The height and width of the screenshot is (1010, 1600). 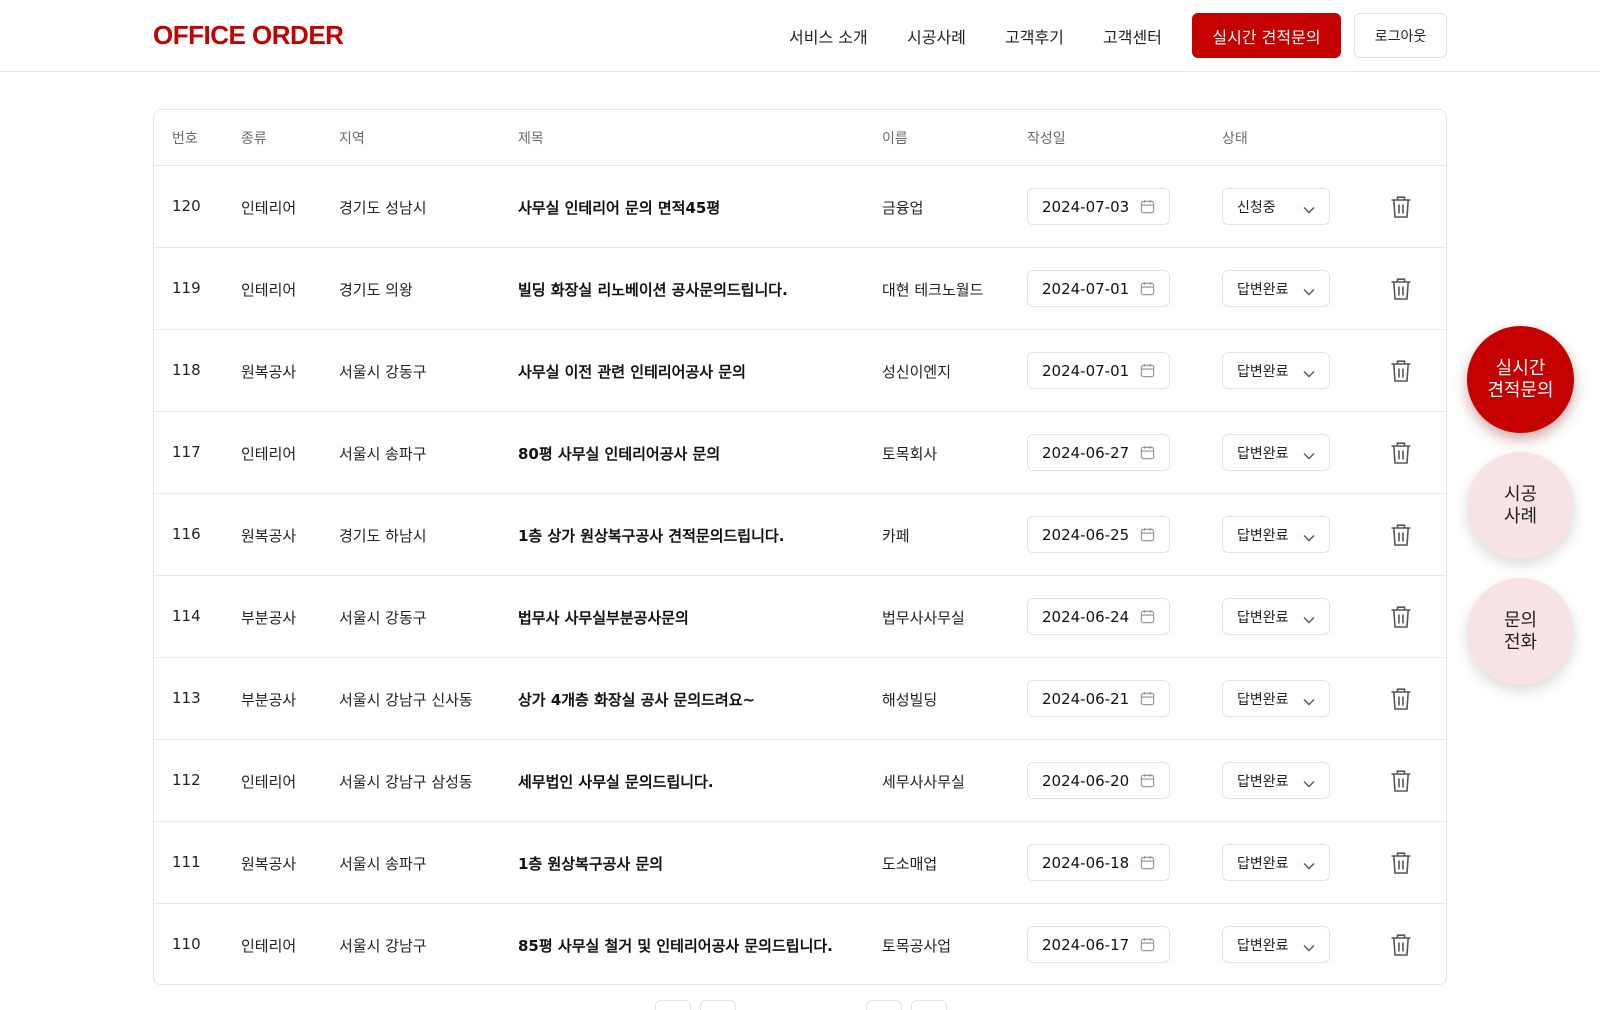 What do you see at coordinates (910, 700) in the screenshot?
I see `cell-name: 해성빌딩` at bounding box center [910, 700].